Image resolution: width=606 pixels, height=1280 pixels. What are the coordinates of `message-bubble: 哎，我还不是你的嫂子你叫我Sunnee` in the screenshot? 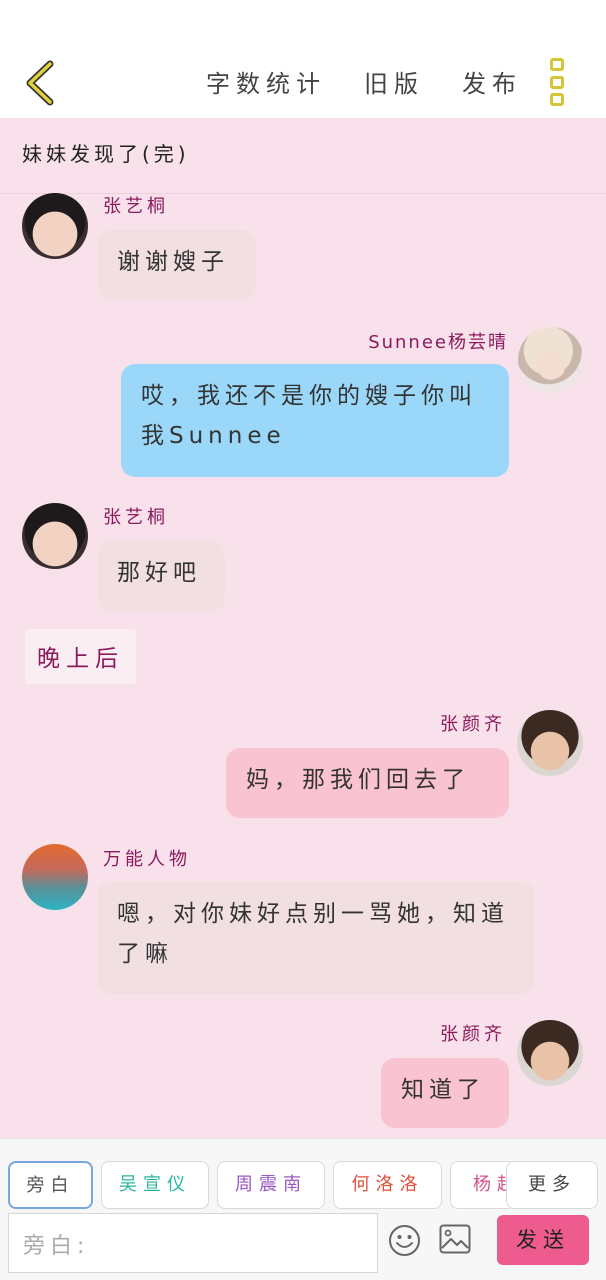 It's located at (315, 420).